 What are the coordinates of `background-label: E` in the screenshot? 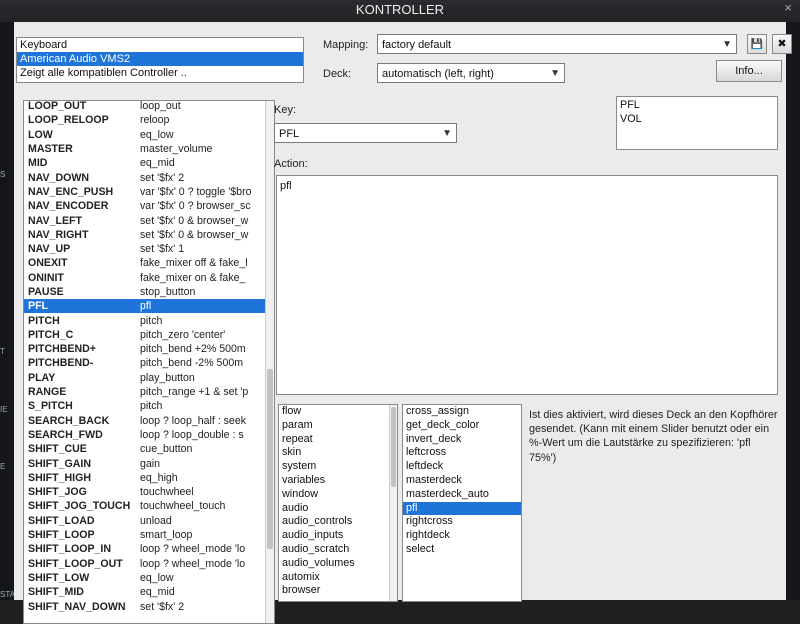 It's located at (3, 466).